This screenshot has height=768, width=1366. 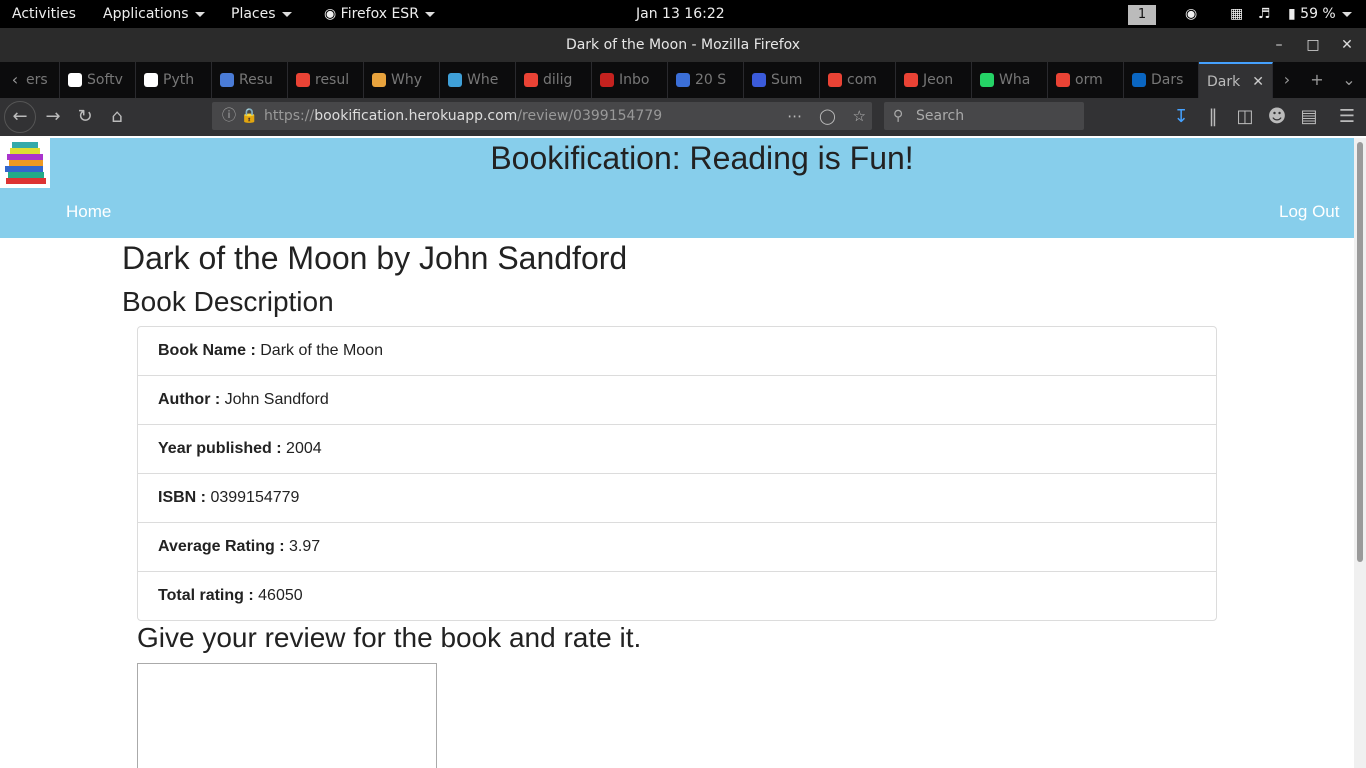 What do you see at coordinates (1320, 14) in the screenshot?
I see `battery-status: ▮ 59 %` at bounding box center [1320, 14].